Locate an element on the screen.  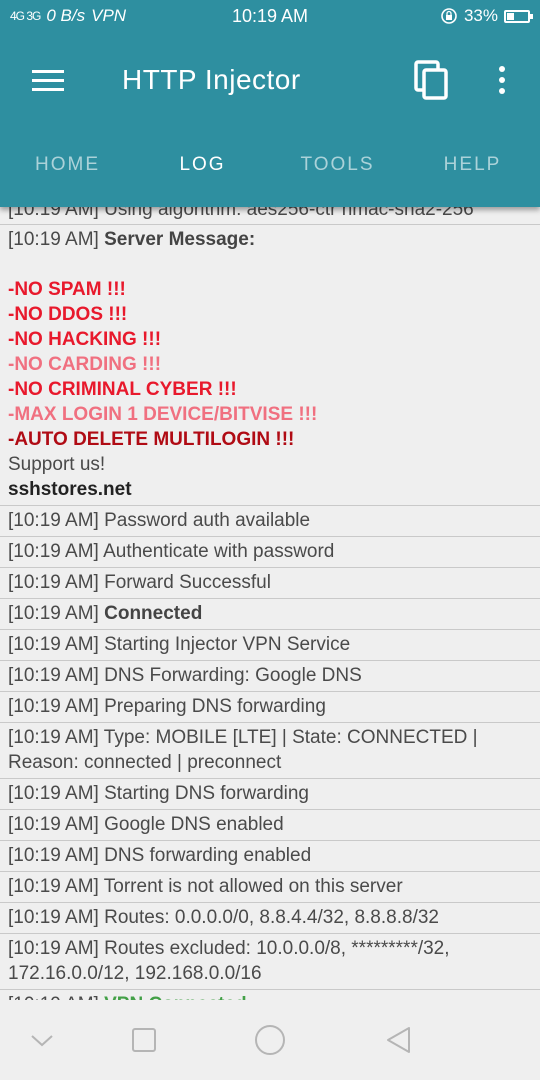
log-text: Forward Successful is located at coordinates (187, 582).